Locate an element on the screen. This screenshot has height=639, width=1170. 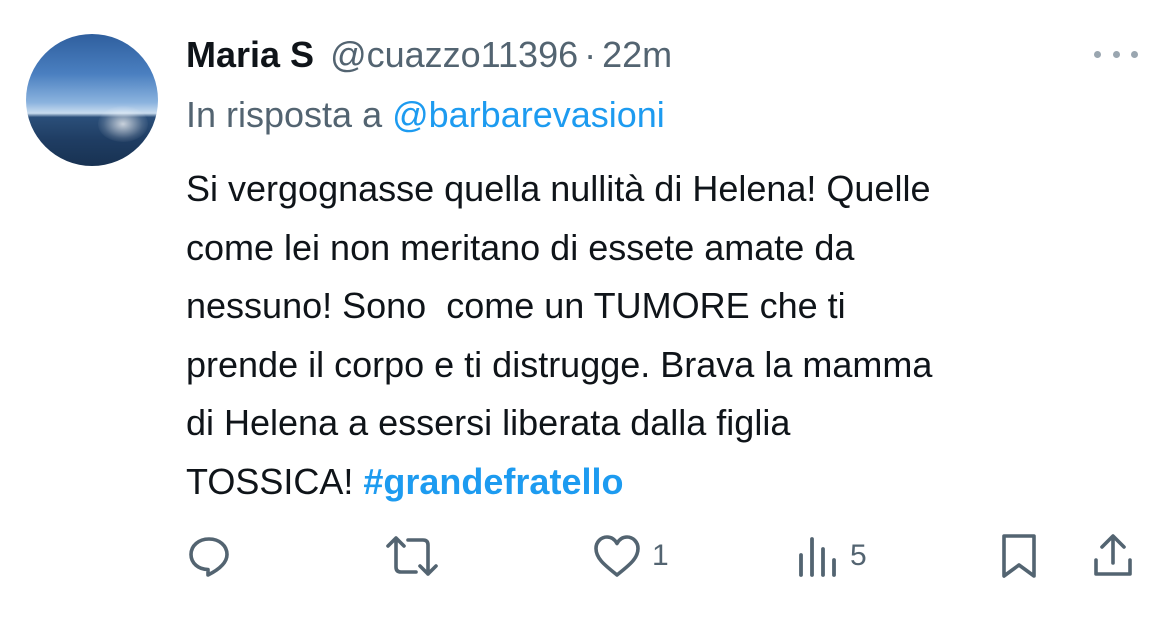
reply-mention-link: @barbarevasioni is located at coordinates (528, 115).